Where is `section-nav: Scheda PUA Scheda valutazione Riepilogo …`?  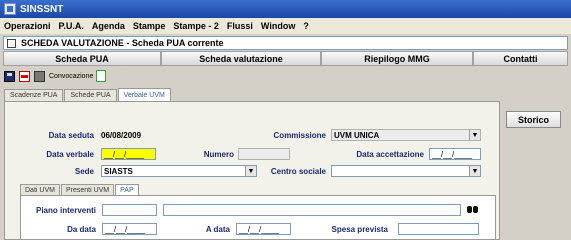 section-nav: Scheda PUA Scheda valutazione Riepilogo … is located at coordinates (285, 58).